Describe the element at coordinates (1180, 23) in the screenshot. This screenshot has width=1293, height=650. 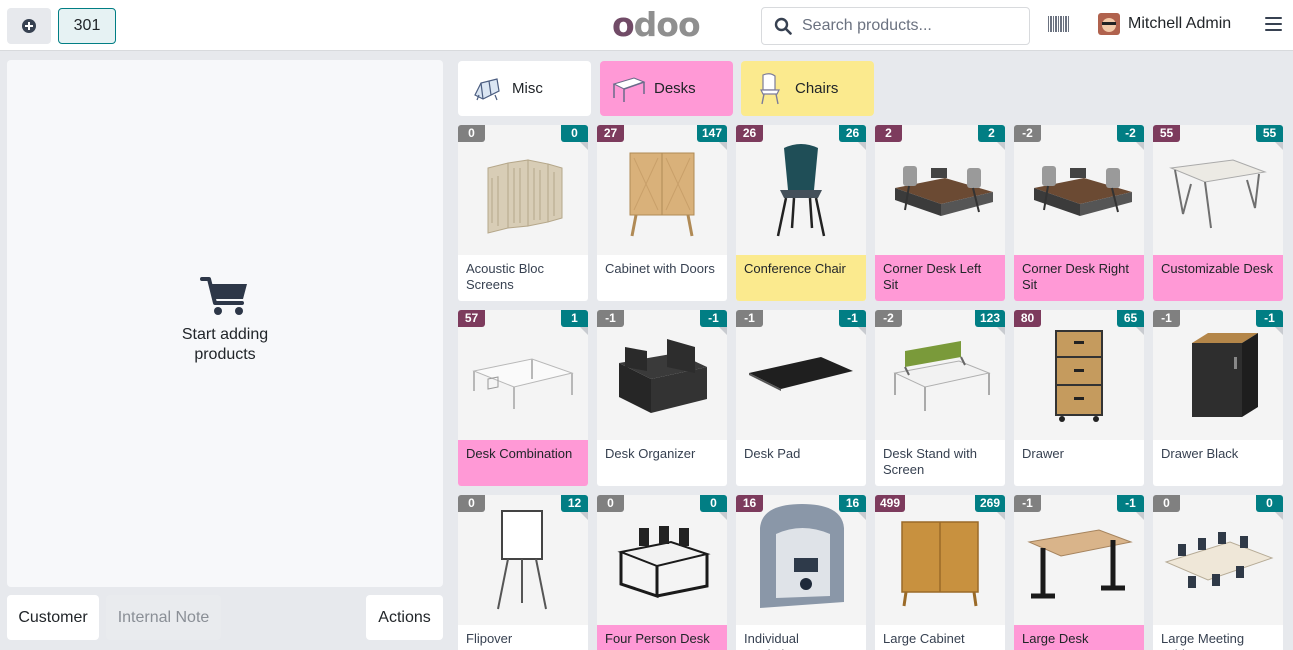
I see `user-name: Mitchell Admin` at that location.